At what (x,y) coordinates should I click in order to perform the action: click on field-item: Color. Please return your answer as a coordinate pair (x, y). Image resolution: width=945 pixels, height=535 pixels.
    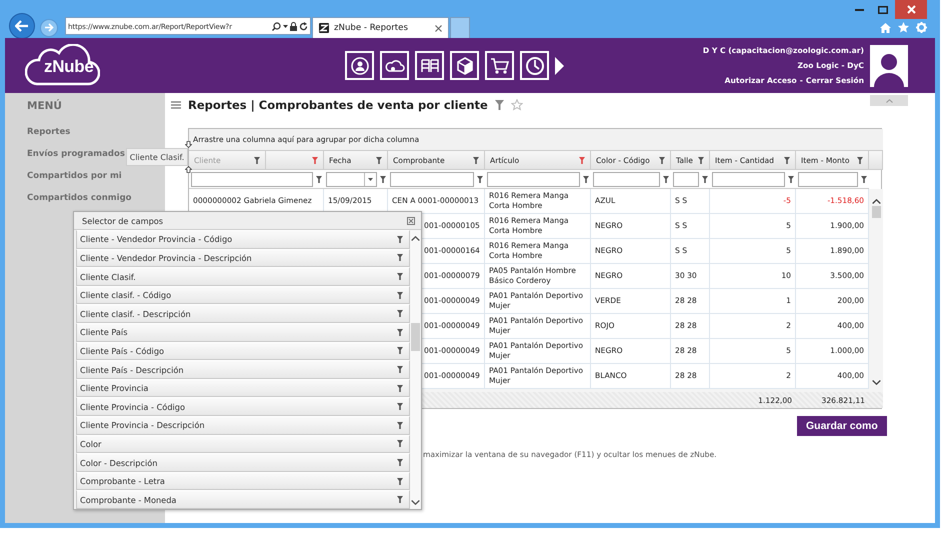
    Looking at the image, I should click on (243, 444).